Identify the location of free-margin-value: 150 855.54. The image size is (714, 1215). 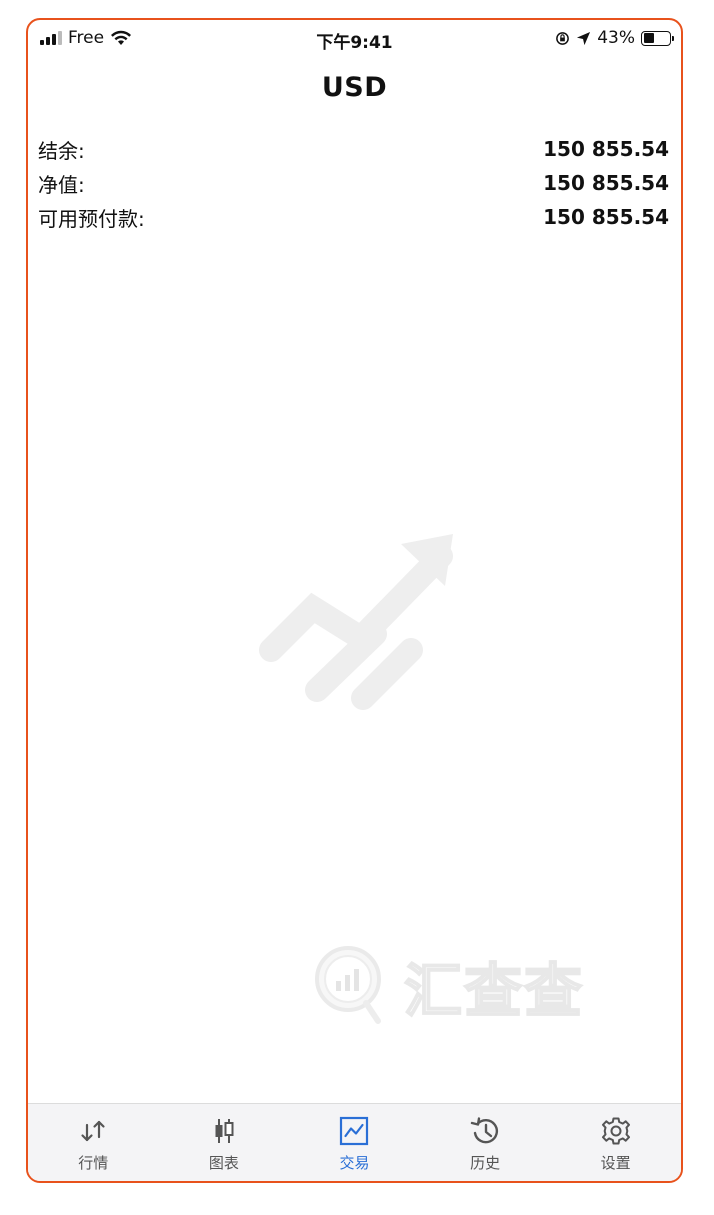
(606, 217).